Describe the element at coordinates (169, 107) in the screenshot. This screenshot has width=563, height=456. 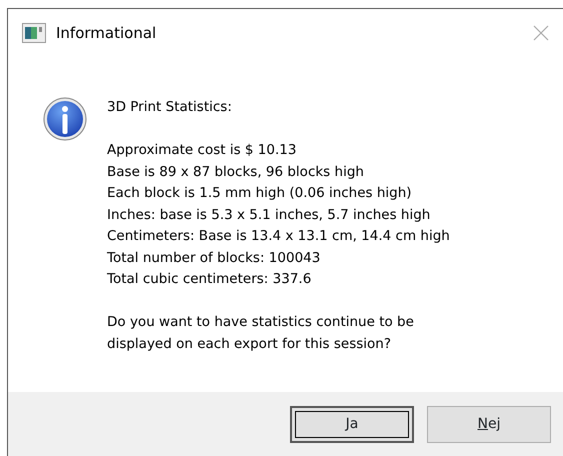
I see `message-heading: 3D Print Statistics:` at that location.